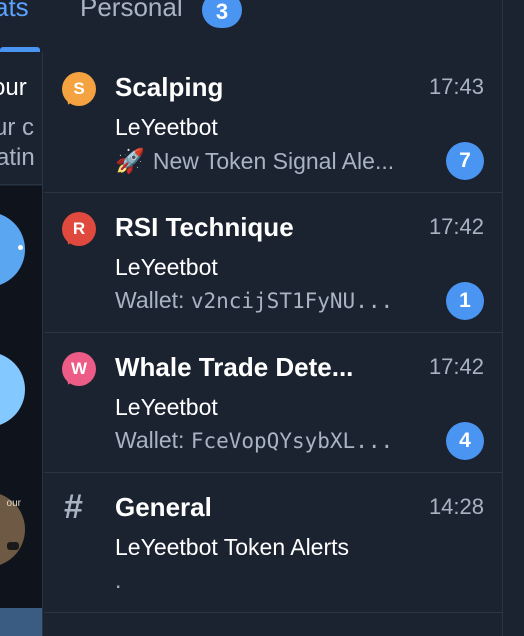 Image resolution: width=524 pixels, height=636 pixels. Describe the element at coordinates (456, 506) in the screenshot. I see `chat-time: 14:28` at that location.